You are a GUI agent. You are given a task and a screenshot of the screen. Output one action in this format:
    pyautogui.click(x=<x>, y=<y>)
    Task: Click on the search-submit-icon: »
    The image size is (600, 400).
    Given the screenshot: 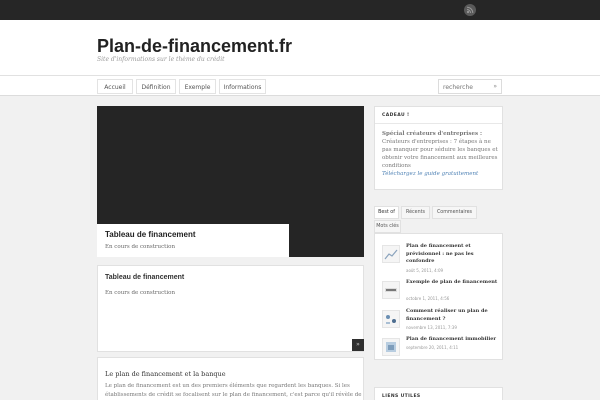 What is the action you would take?
    pyautogui.click(x=495, y=87)
    